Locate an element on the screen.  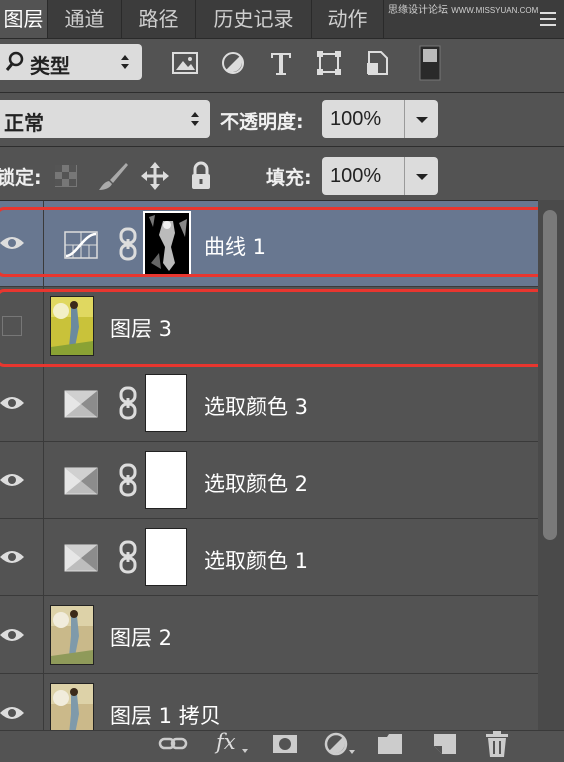
layer-row-selective-color-1: 选取颜色 1 is located at coordinates (269, 557).